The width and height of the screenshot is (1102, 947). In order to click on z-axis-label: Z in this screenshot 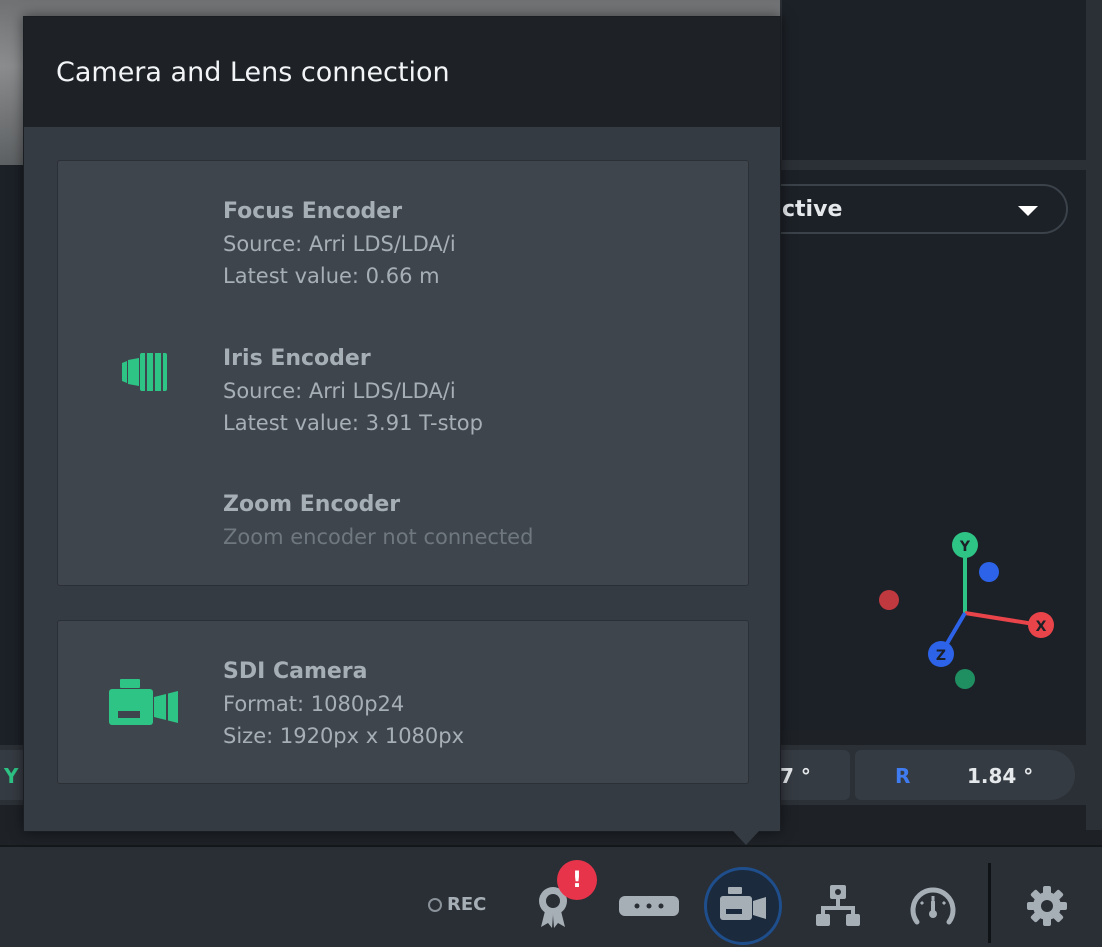, I will do `click(941, 656)`.